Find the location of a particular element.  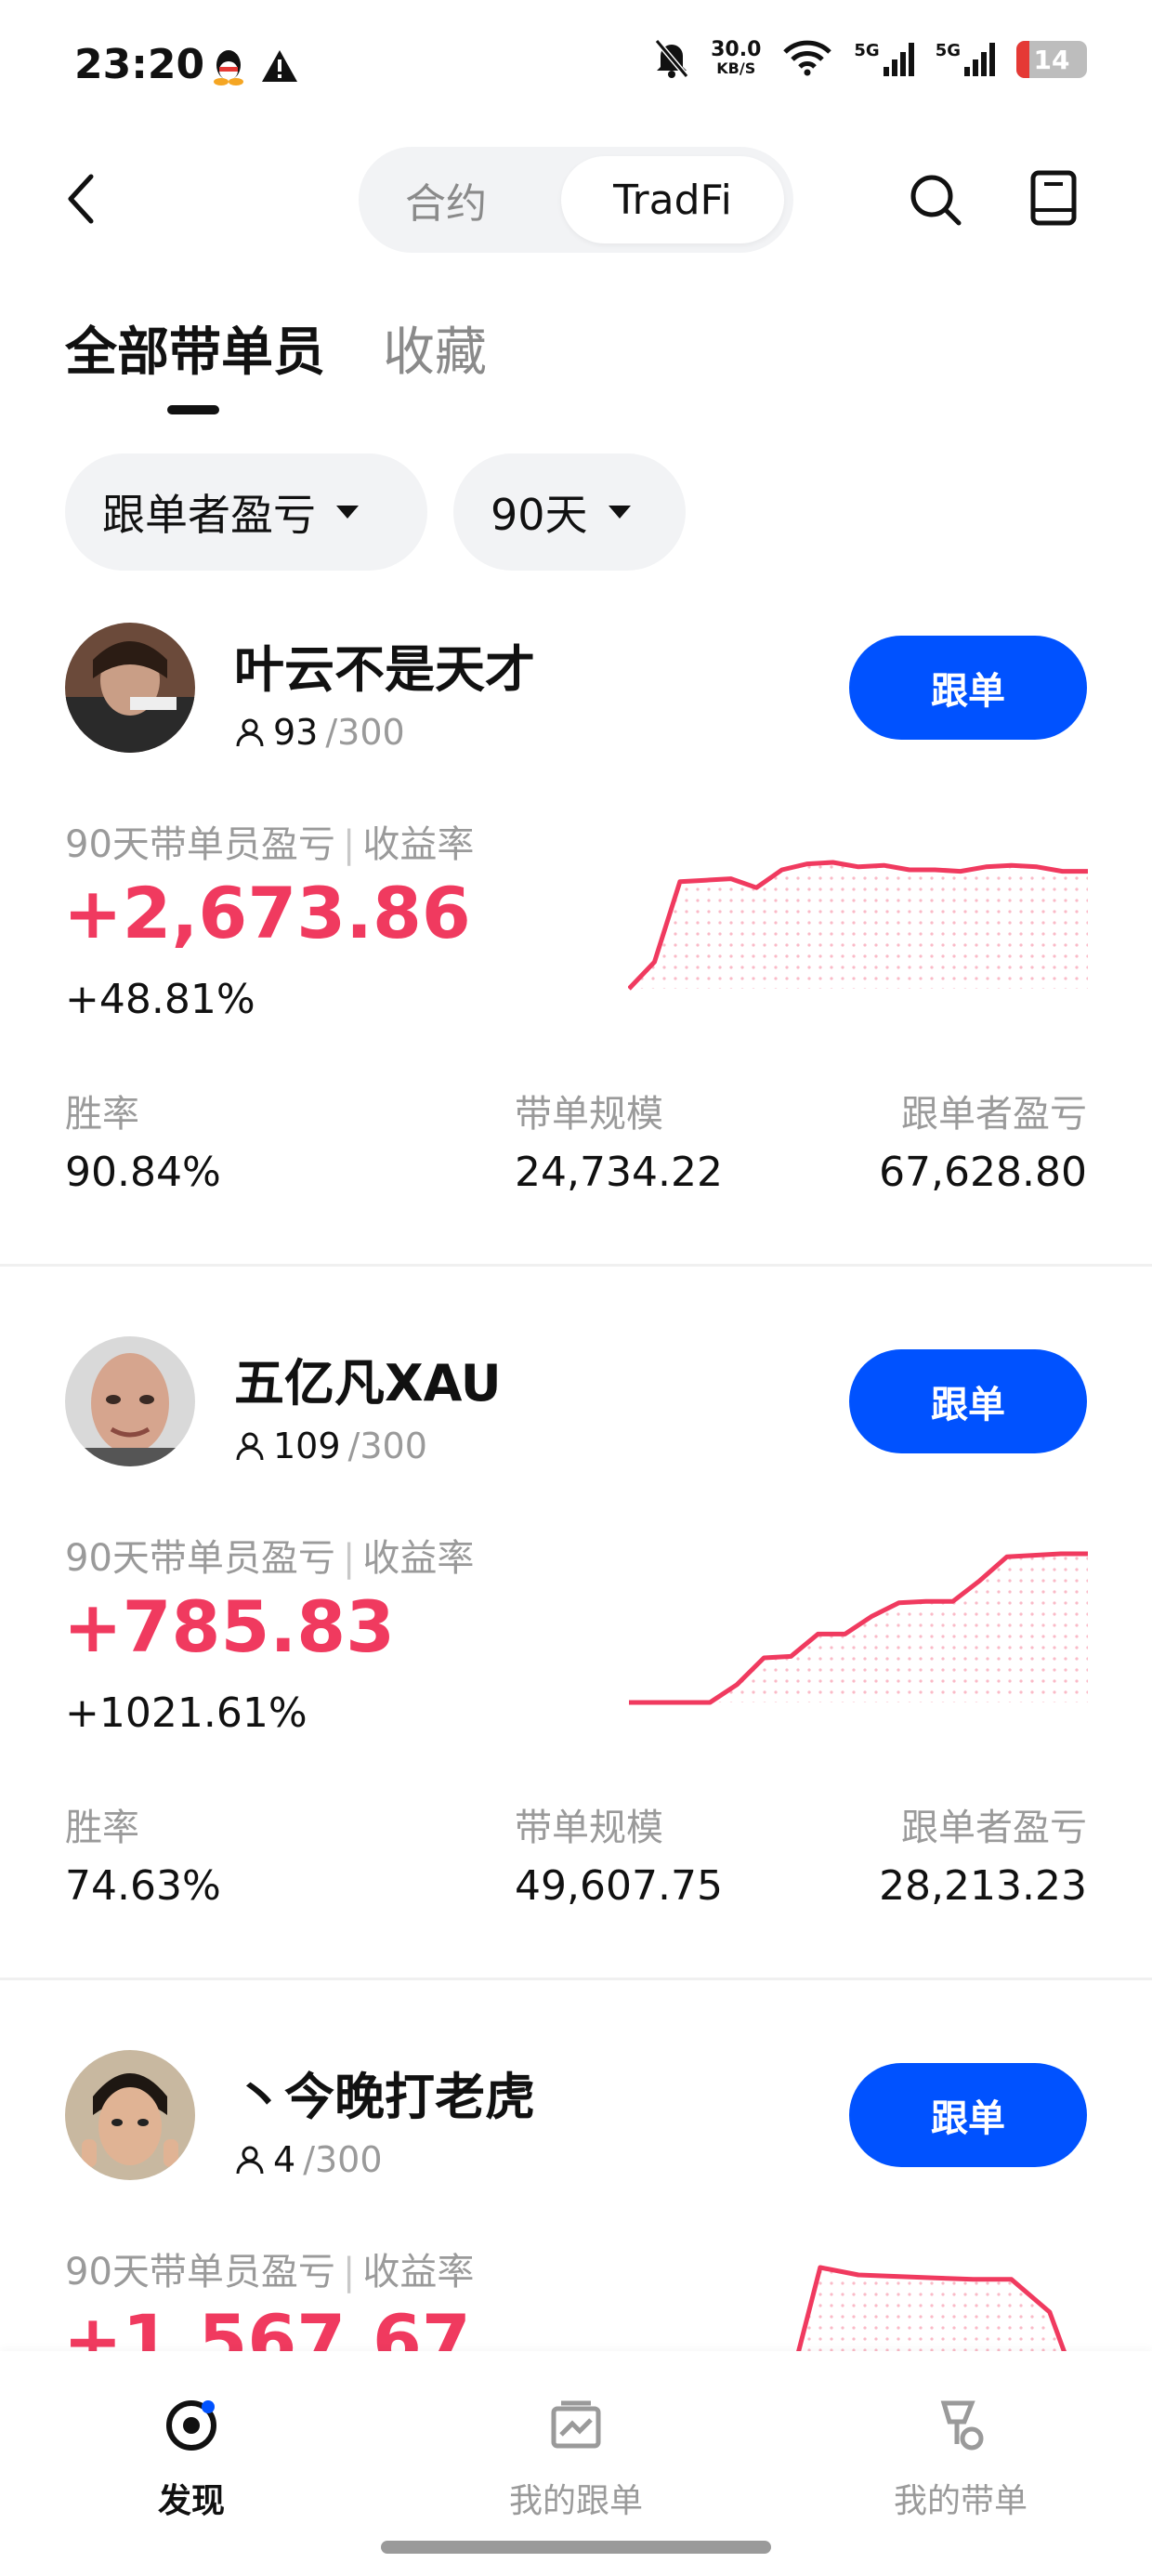

market-segment-control: 合约 TradFi is located at coordinates (576, 200).